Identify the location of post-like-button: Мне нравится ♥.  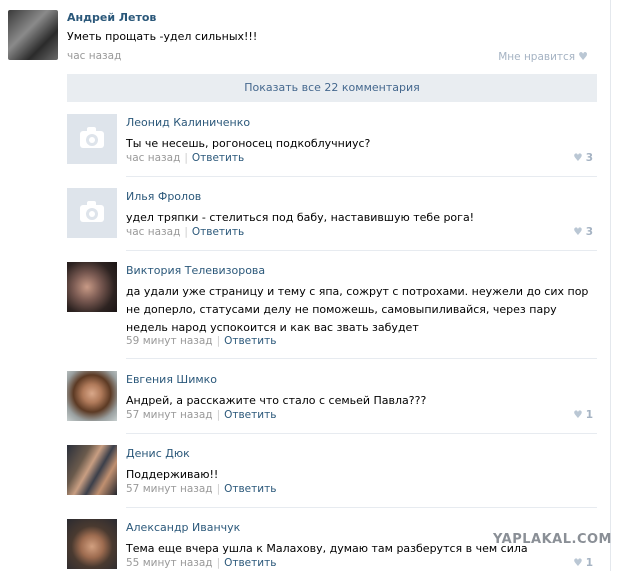
(543, 56).